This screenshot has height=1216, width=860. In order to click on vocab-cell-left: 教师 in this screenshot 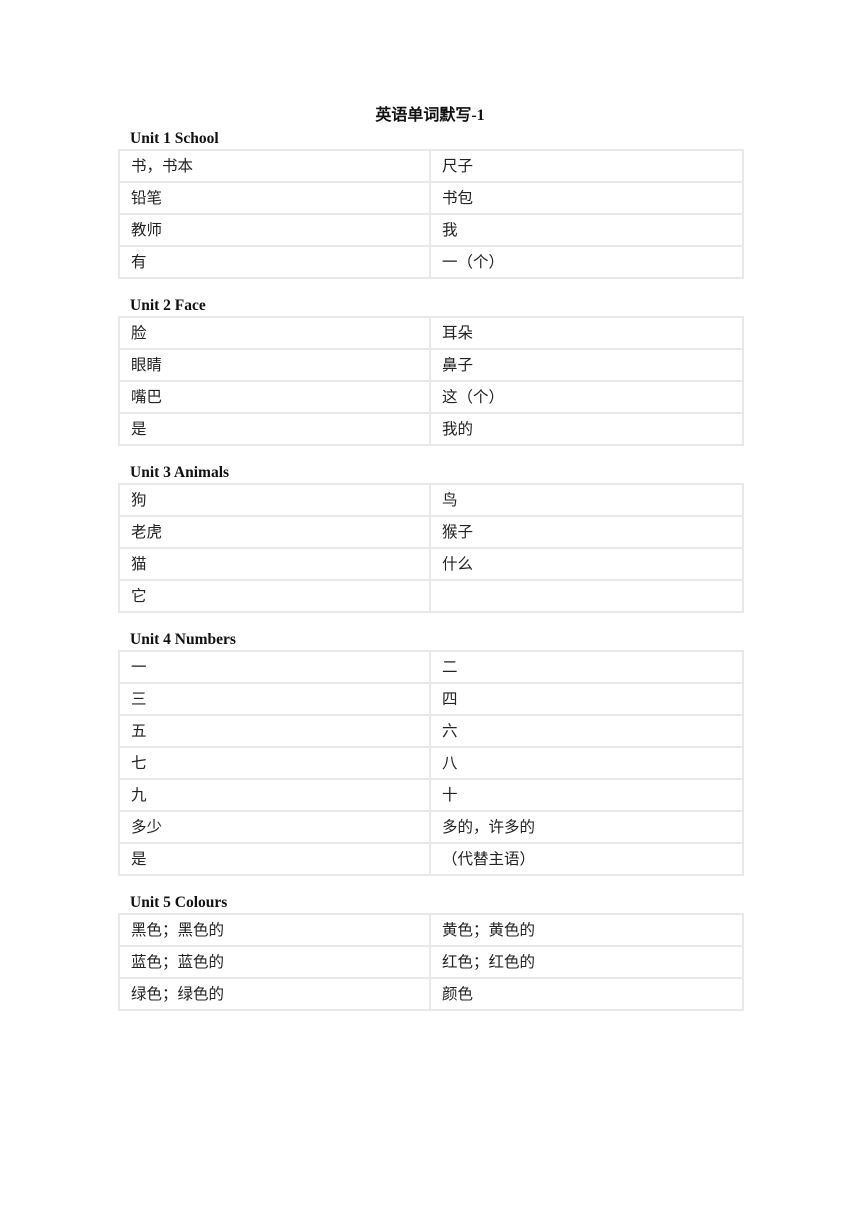, I will do `click(274, 230)`.